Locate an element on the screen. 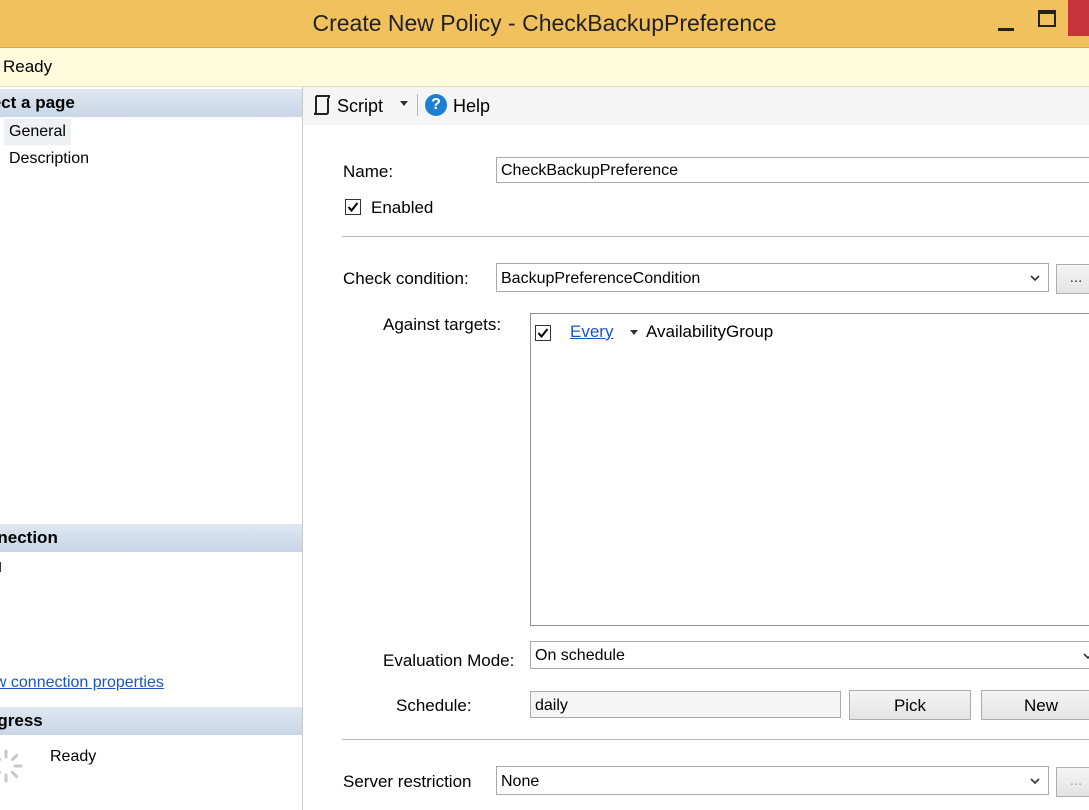 This screenshot has height=810, width=1089. schedule-field: daily is located at coordinates (685, 704).